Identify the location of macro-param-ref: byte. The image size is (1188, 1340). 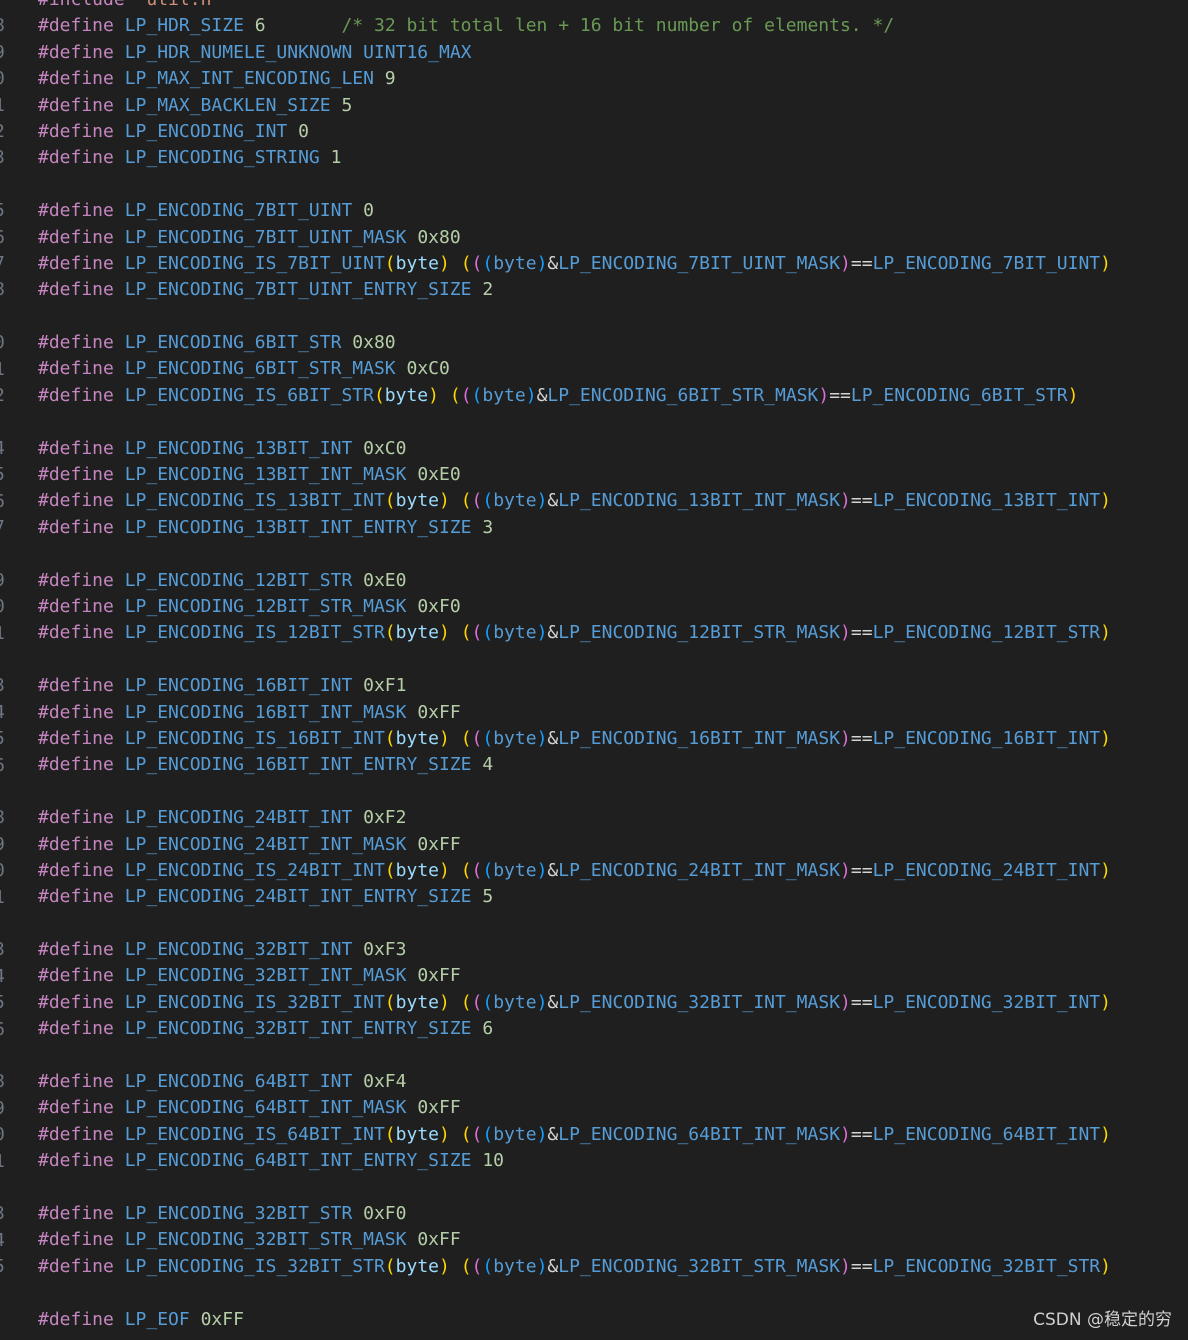
(515, 263).